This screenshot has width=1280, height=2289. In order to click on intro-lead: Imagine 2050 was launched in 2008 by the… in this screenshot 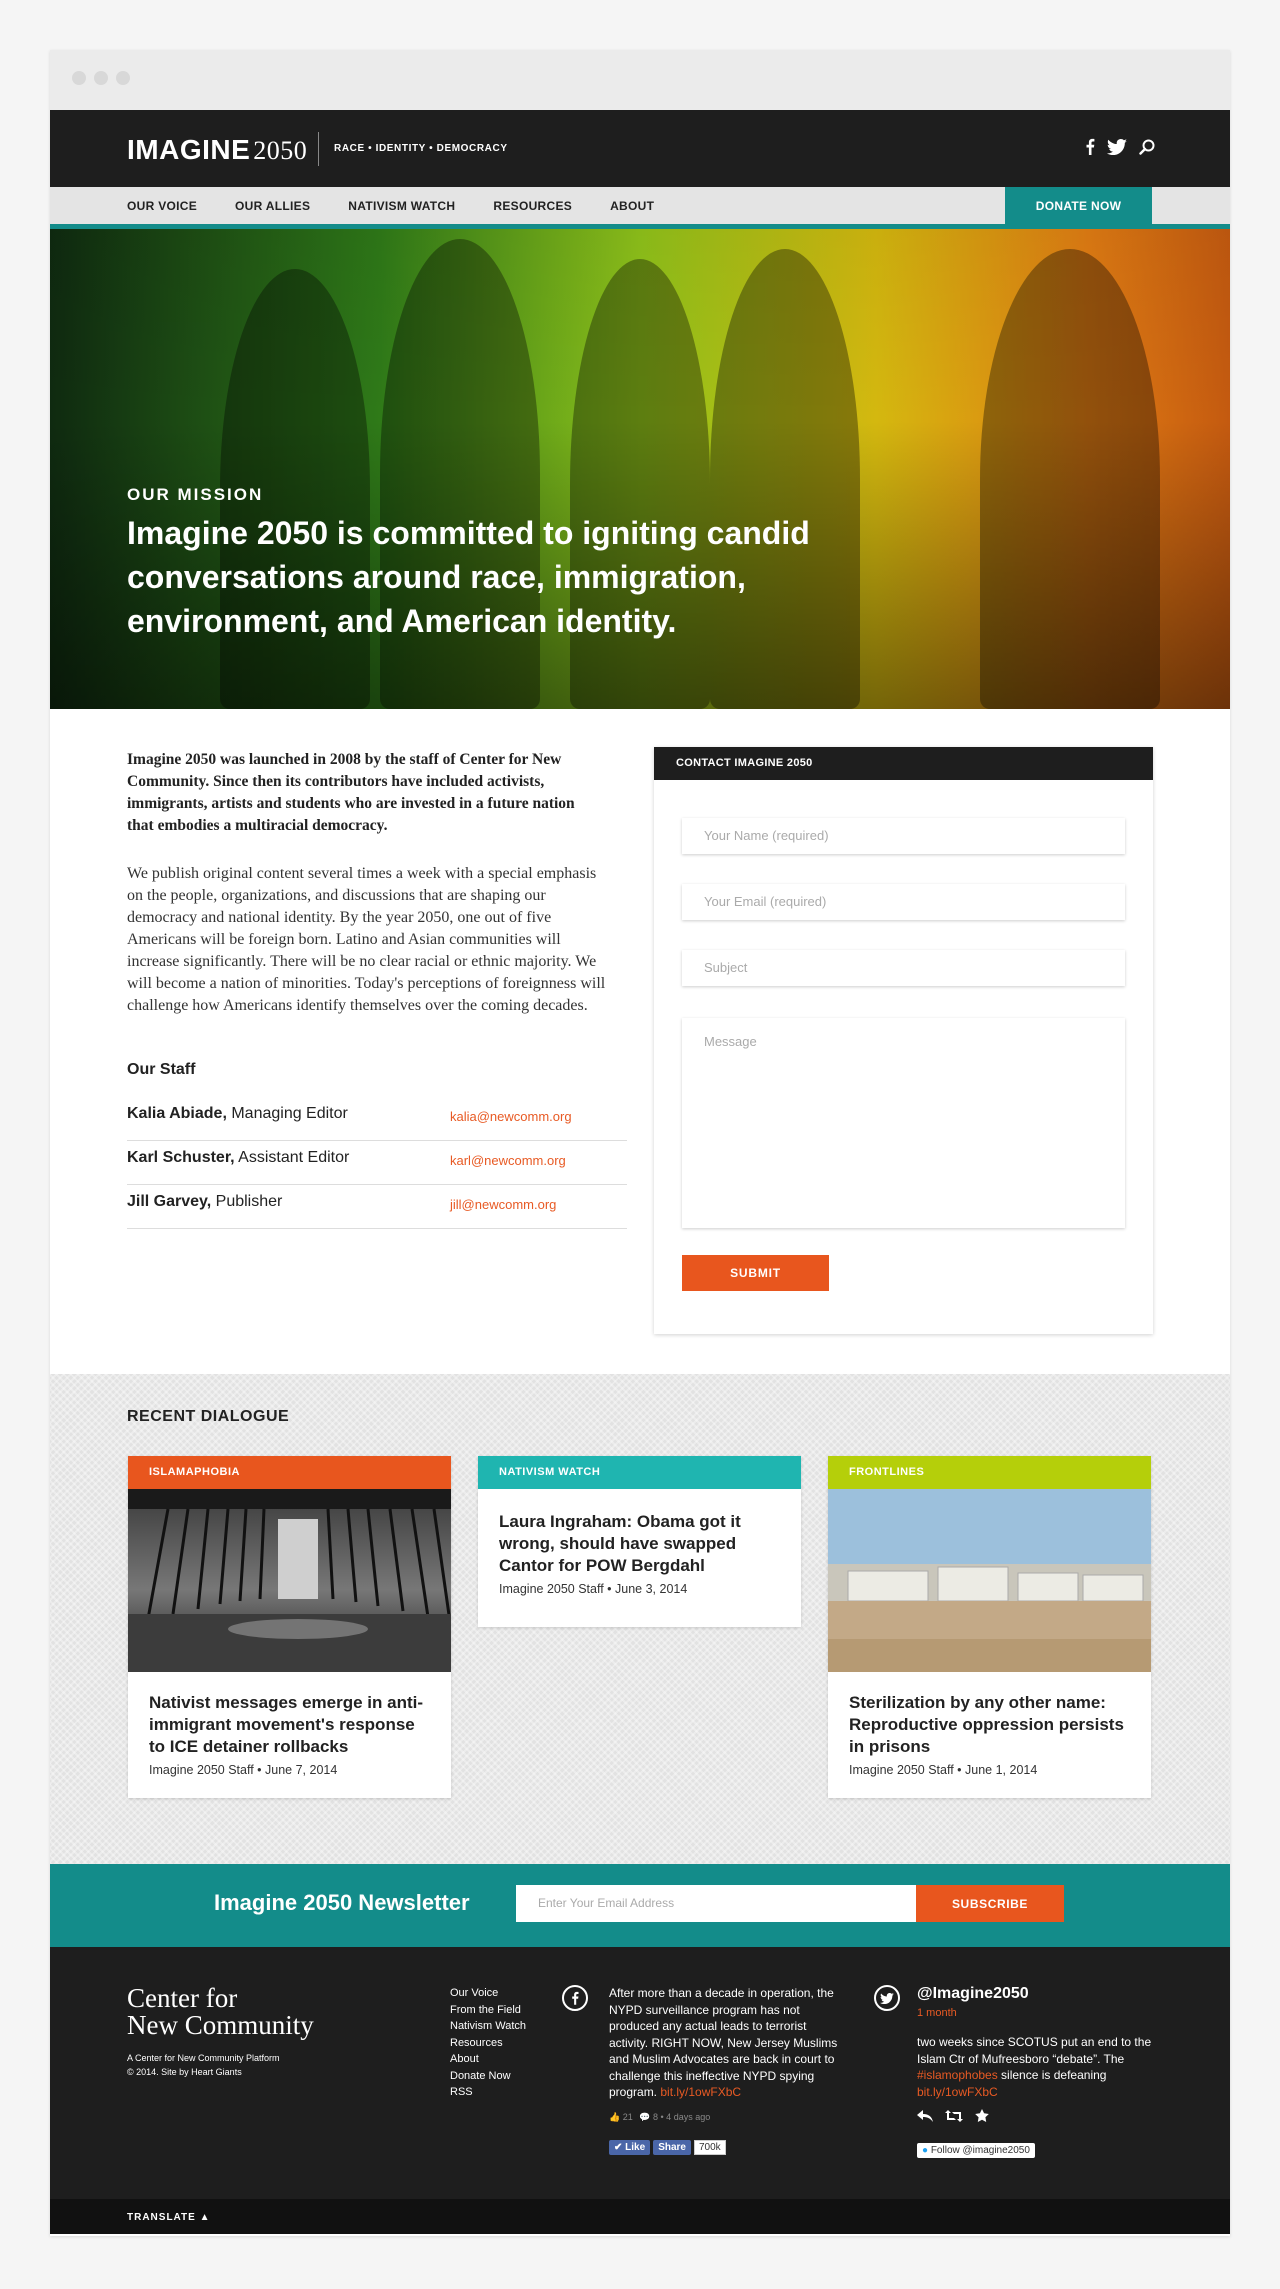, I will do `click(351, 792)`.